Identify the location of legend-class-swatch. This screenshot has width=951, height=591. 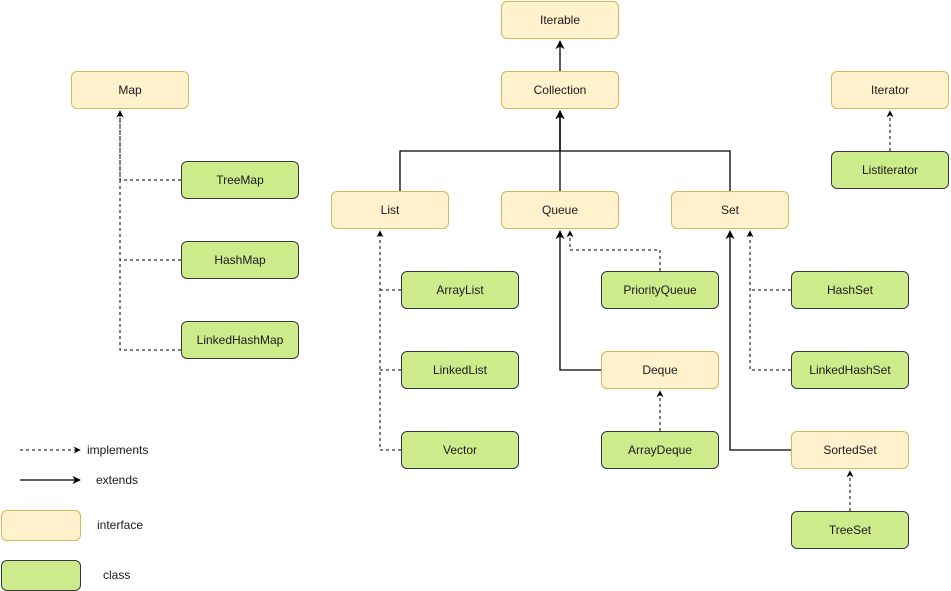
(41, 575).